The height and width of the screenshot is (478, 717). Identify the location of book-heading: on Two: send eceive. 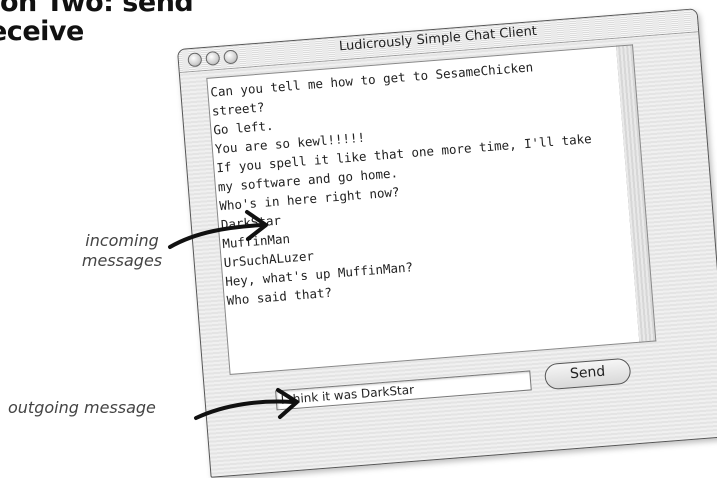
(97, 23).